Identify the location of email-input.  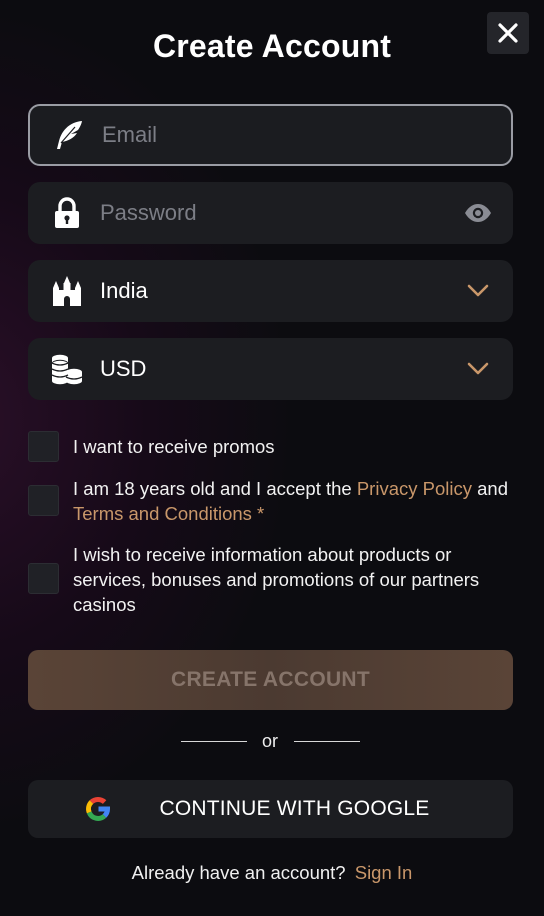
(276, 135).